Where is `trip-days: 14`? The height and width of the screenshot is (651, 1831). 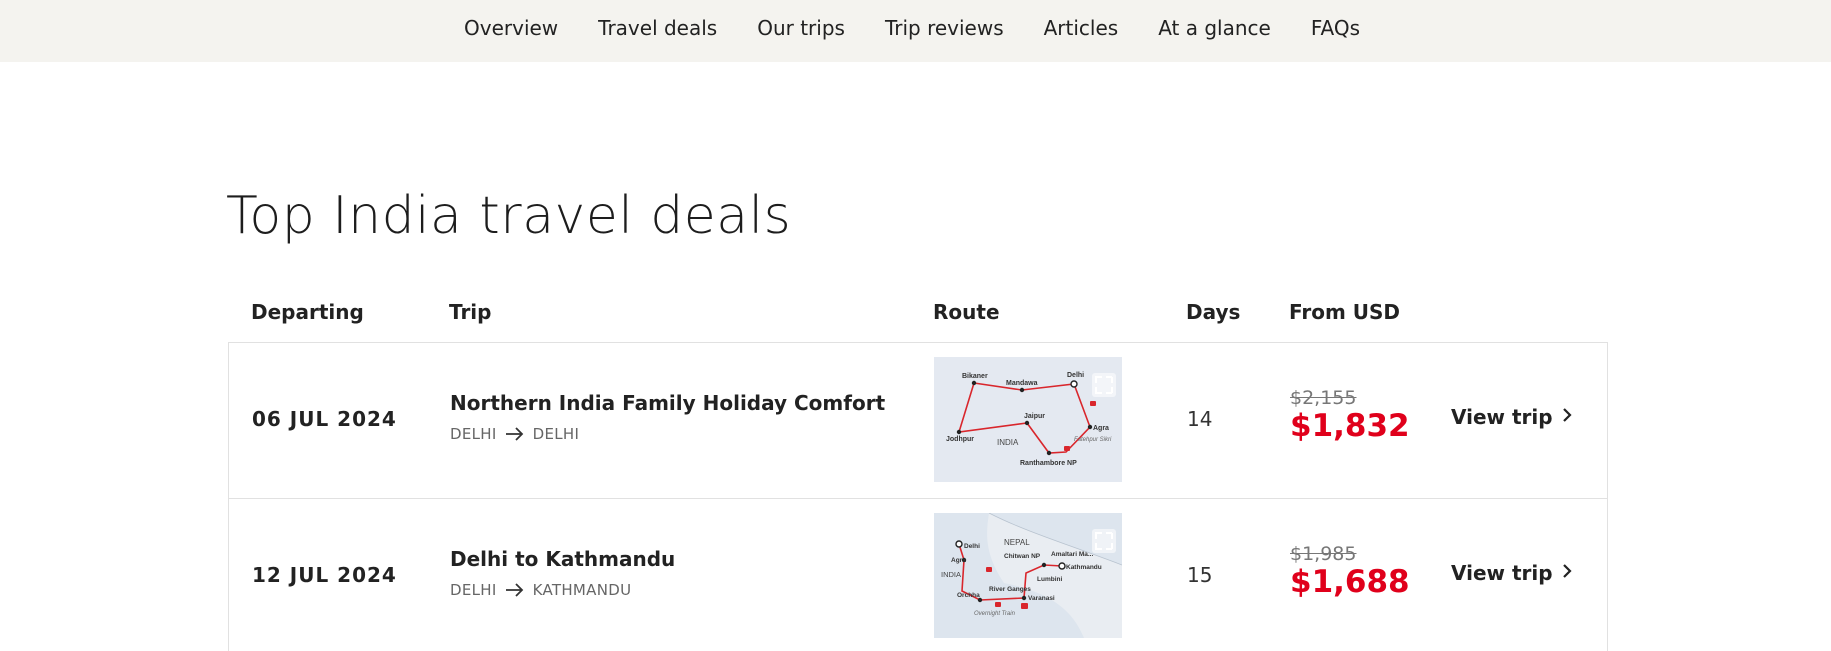 trip-days: 14 is located at coordinates (1200, 419).